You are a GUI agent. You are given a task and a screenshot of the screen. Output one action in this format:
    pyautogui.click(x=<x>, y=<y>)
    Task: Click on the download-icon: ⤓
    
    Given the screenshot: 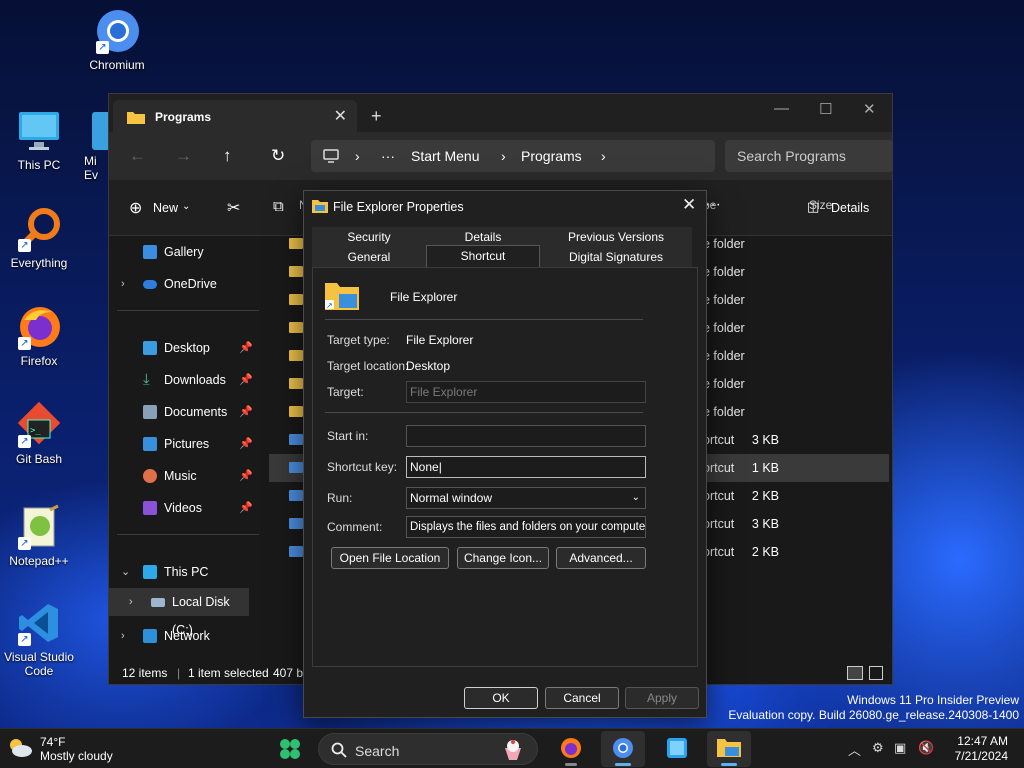 What is the action you would take?
    pyautogui.click(x=146, y=379)
    